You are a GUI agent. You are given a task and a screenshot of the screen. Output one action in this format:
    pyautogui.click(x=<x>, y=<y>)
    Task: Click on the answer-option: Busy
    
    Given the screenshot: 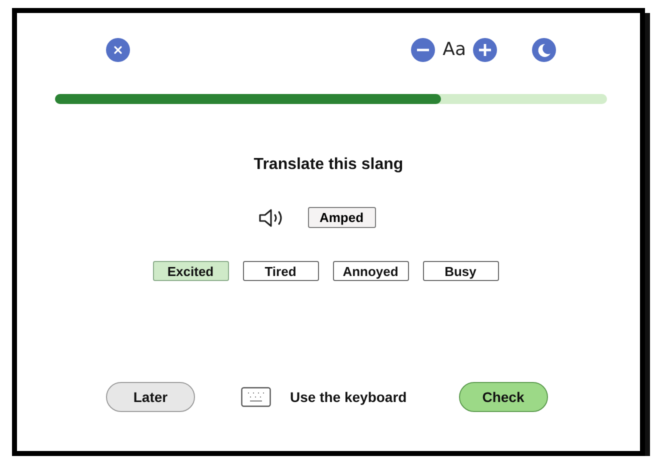 What is the action you would take?
    pyautogui.click(x=460, y=271)
    